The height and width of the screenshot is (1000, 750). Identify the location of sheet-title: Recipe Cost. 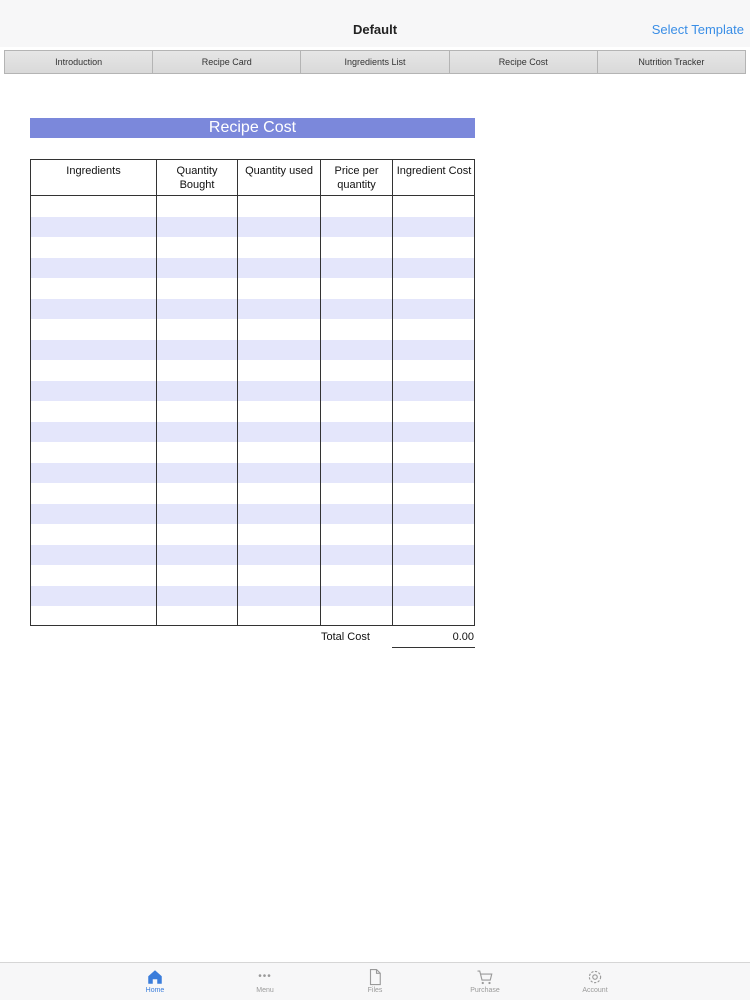
(252, 128).